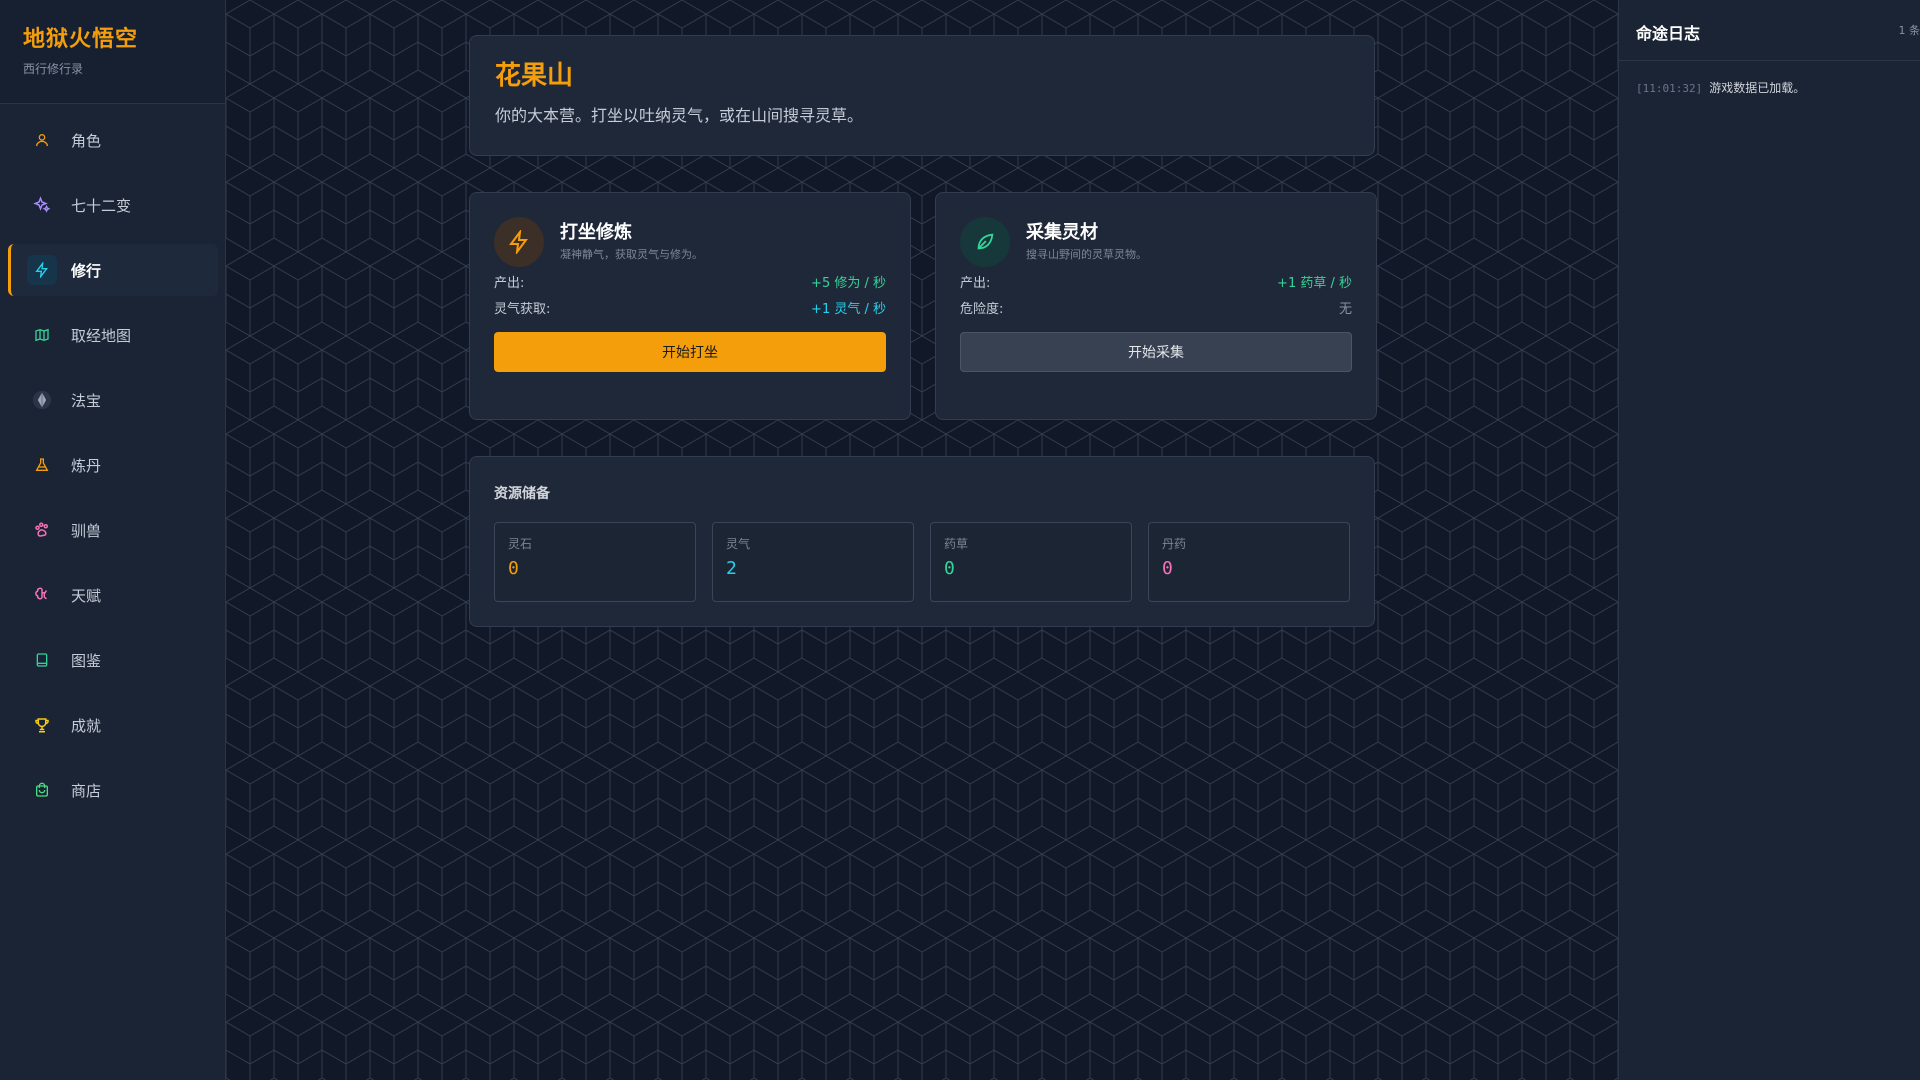 Image resolution: width=1920 pixels, height=1080 pixels. I want to click on location-title: 花果山, so click(534, 76).